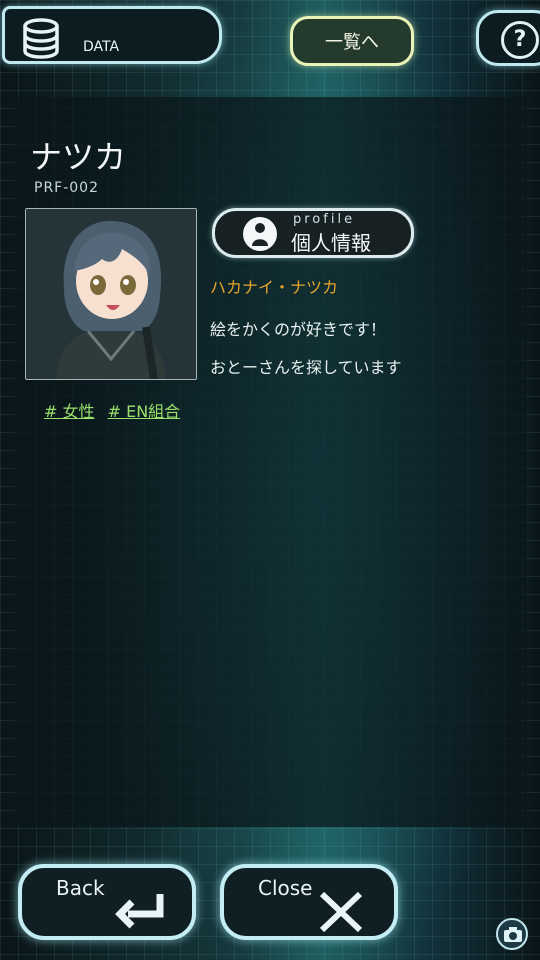 This screenshot has height=960, width=540. Describe the element at coordinates (112, 35) in the screenshot. I see `data-button: DATA` at that location.